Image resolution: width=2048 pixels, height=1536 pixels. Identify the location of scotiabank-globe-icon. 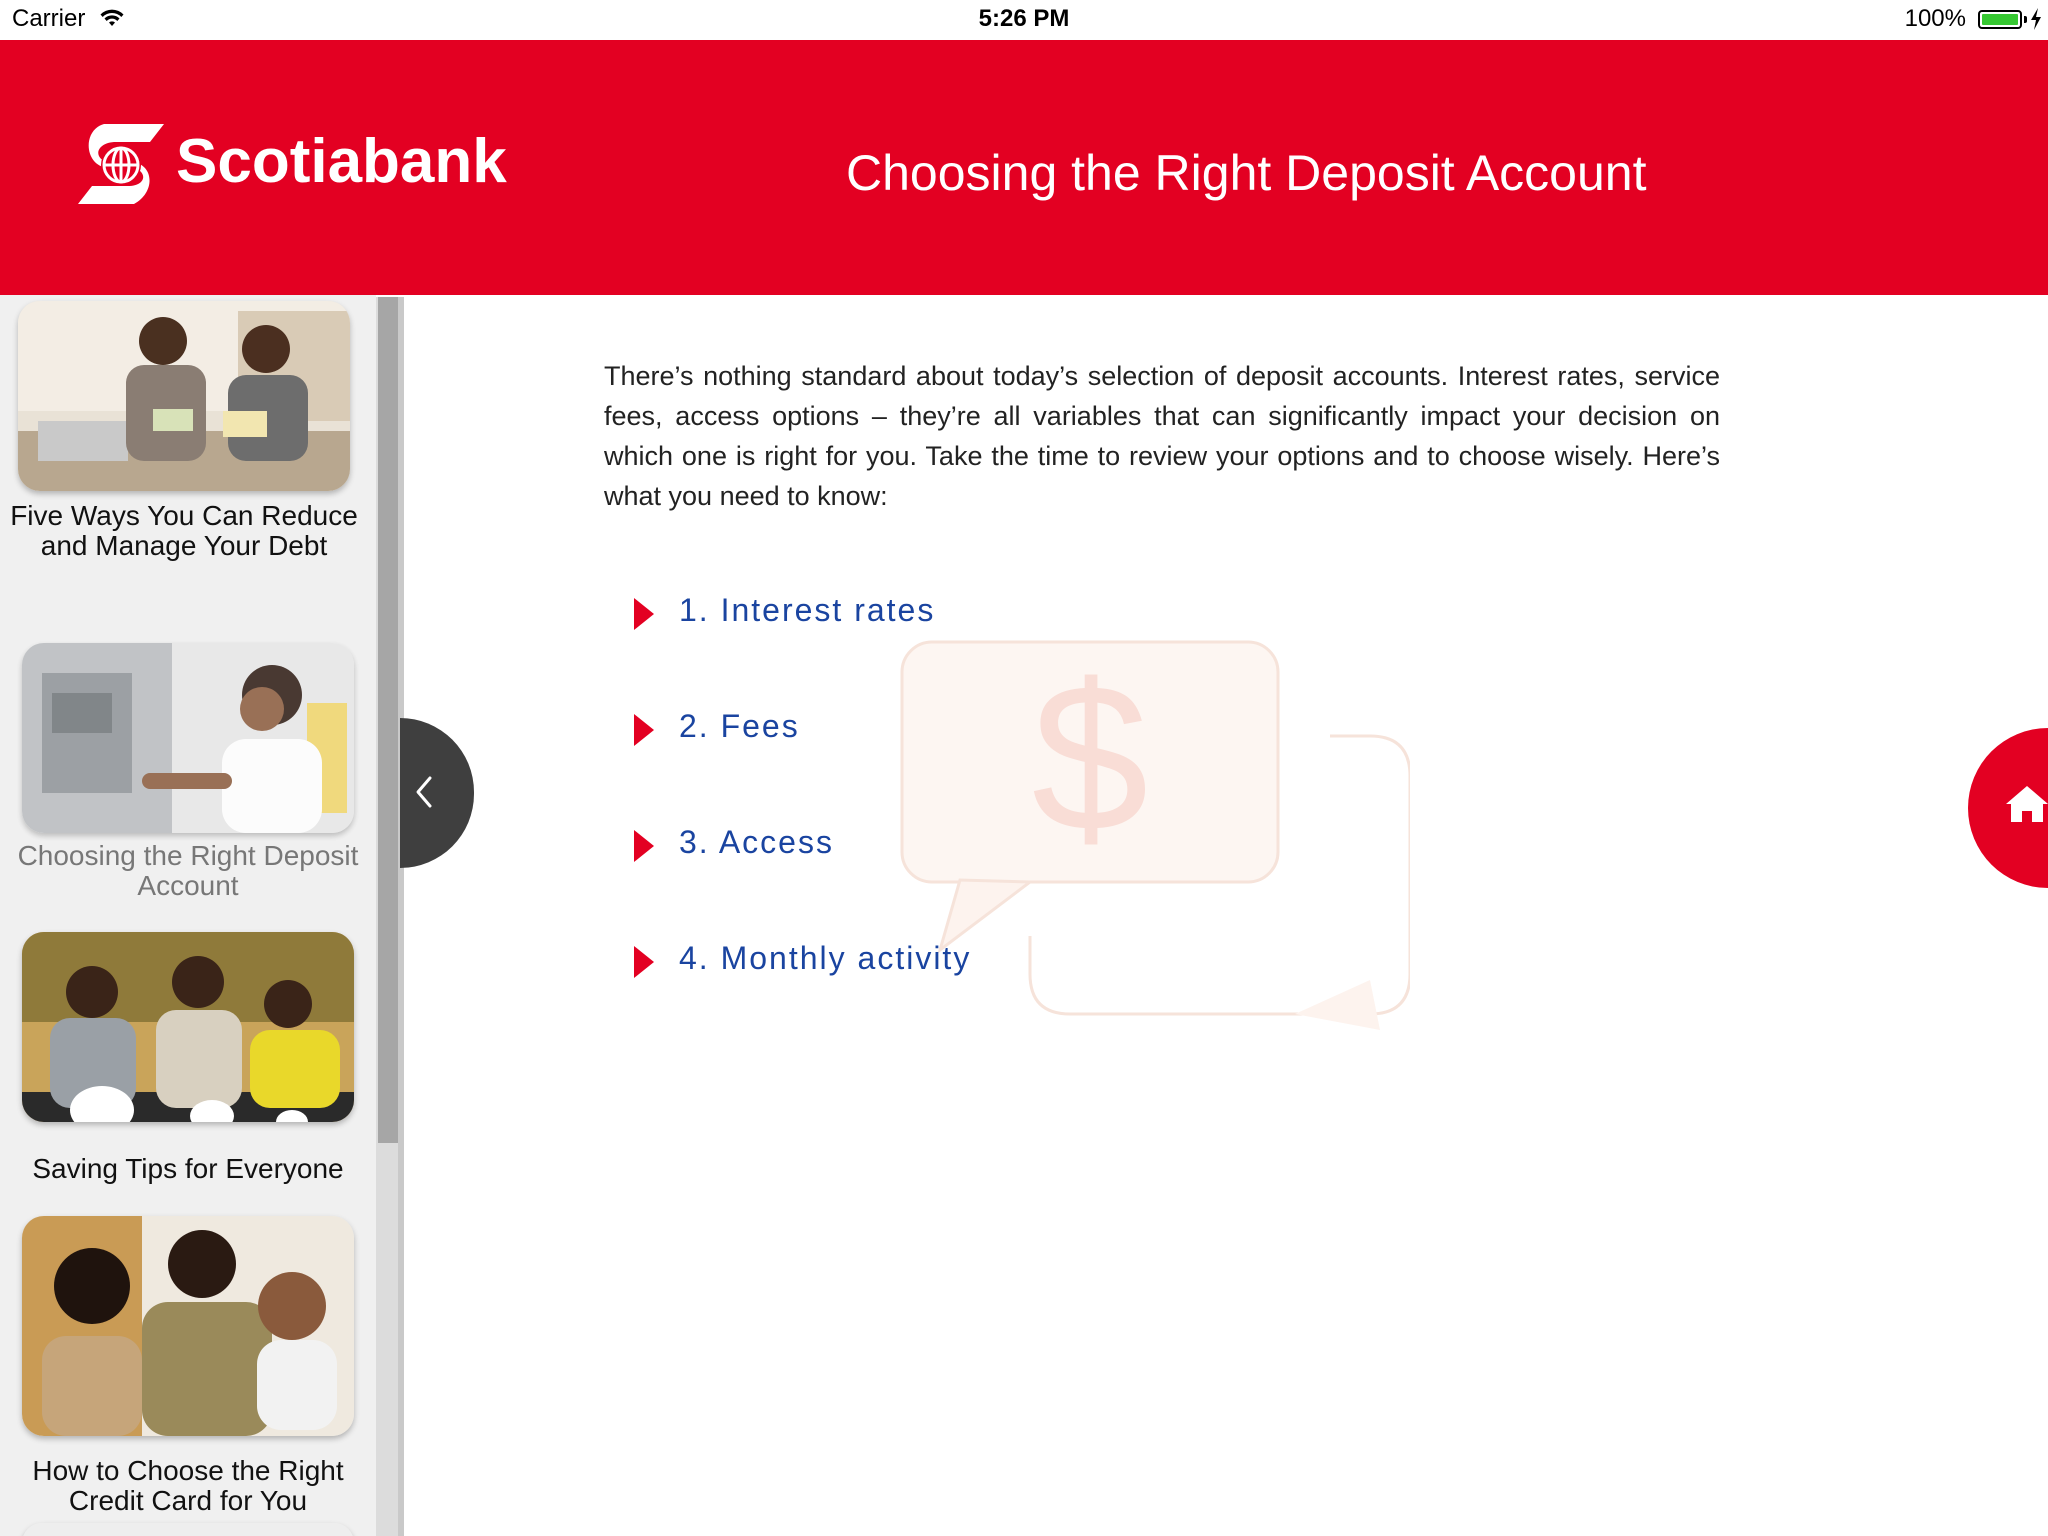
(121, 164).